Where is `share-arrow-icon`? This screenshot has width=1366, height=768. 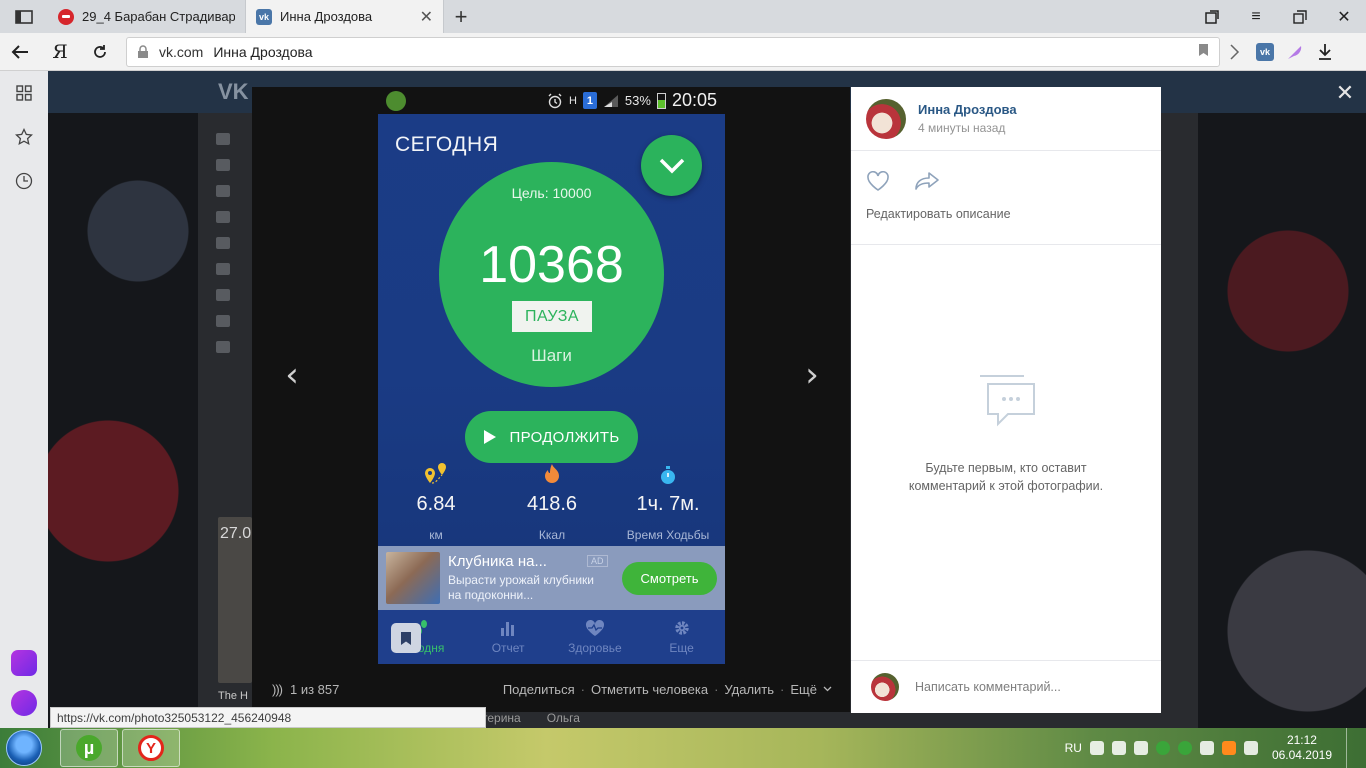 share-arrow-icon is located at coordinates (927, 189).